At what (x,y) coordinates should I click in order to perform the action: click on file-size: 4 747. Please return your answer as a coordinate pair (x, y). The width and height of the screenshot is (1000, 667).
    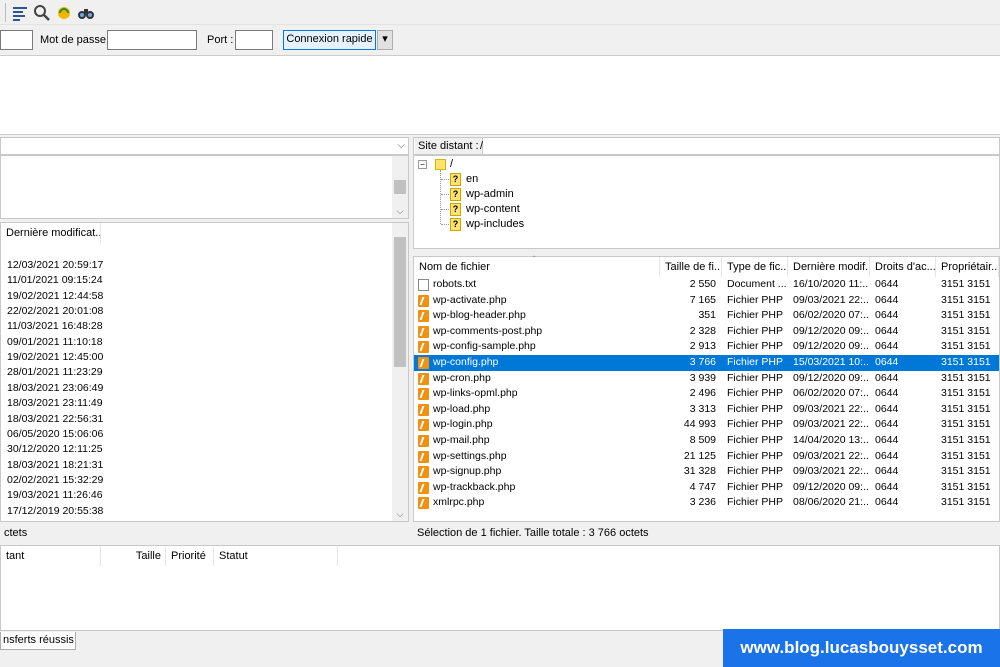
    Looking at the image, I should click on (702, 486).